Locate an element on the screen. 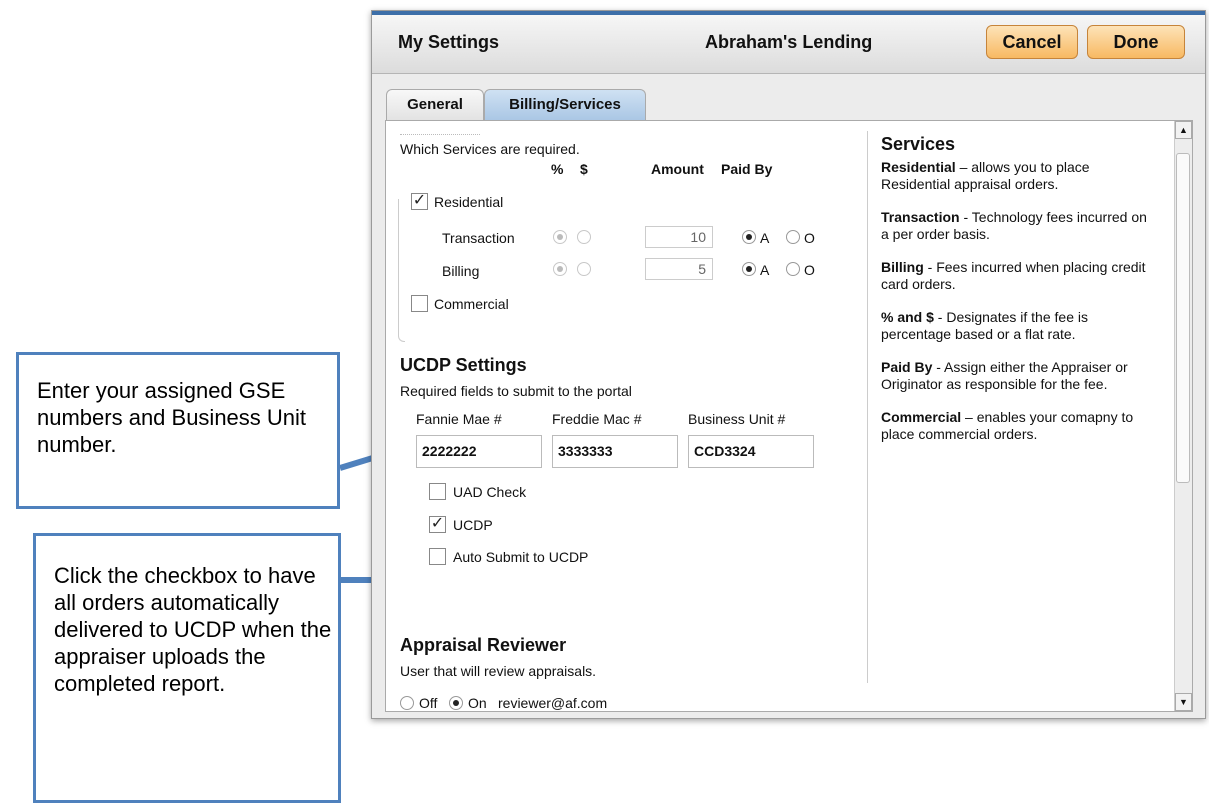 Image resolution: width=1209 pixels, height=803 pixels. transaction-paid-a-radio is located at coordinates (749, 237).